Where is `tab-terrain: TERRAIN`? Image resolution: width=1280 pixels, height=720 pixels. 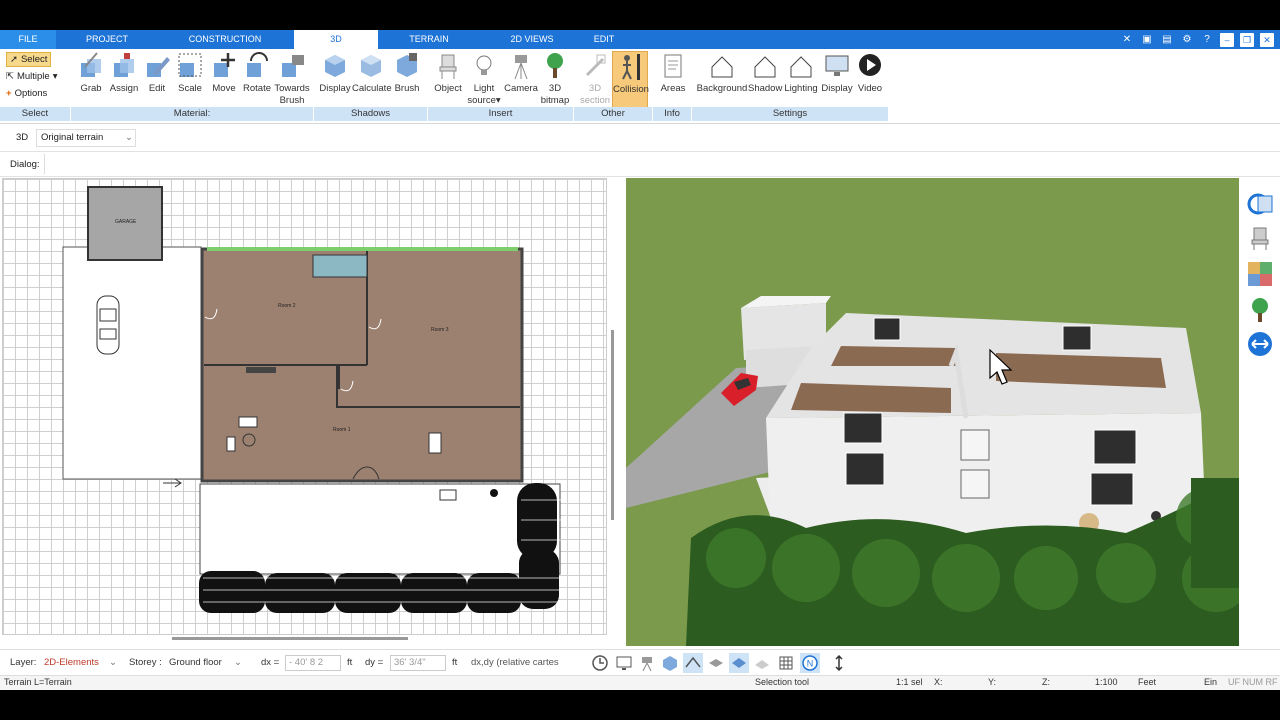
tab-terrain: TERRAIN is located at coordinates (429, 39).